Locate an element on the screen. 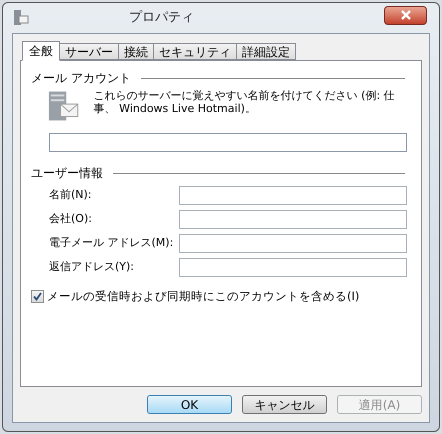 This screenshot has width=442, height=434. section-heading: メール アカウント is located at coordinates (81, 78).